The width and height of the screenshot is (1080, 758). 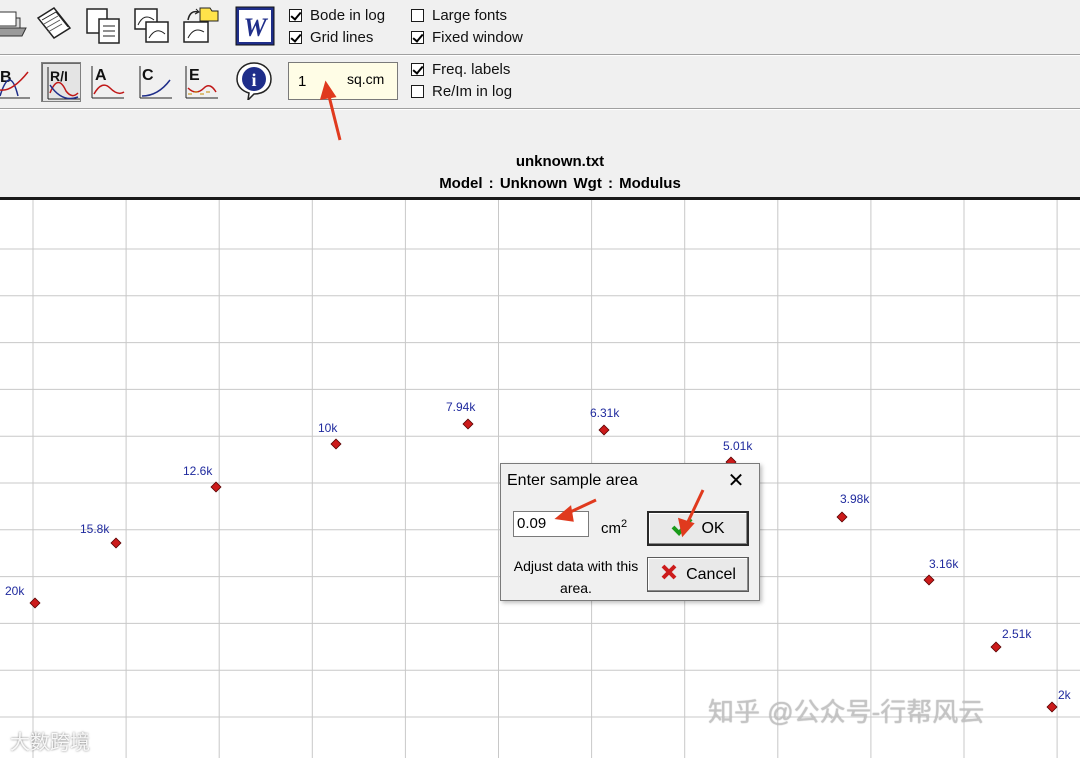 I want to click on cross-icon, so click(x=669, y=574).